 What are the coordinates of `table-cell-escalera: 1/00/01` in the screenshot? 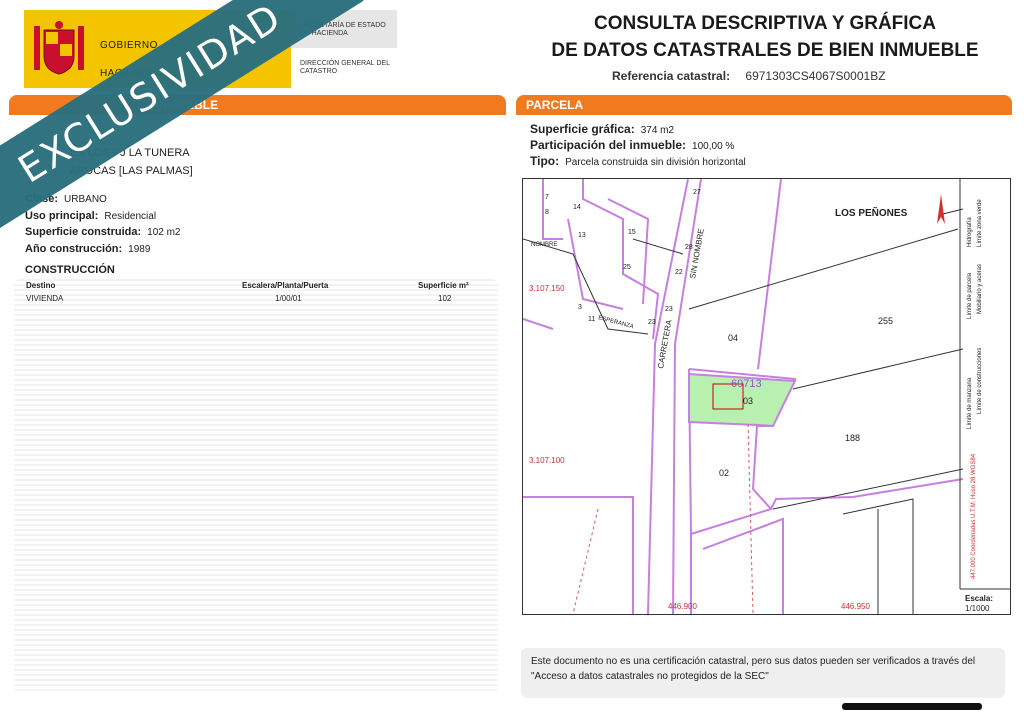 It's located at (288, 298).